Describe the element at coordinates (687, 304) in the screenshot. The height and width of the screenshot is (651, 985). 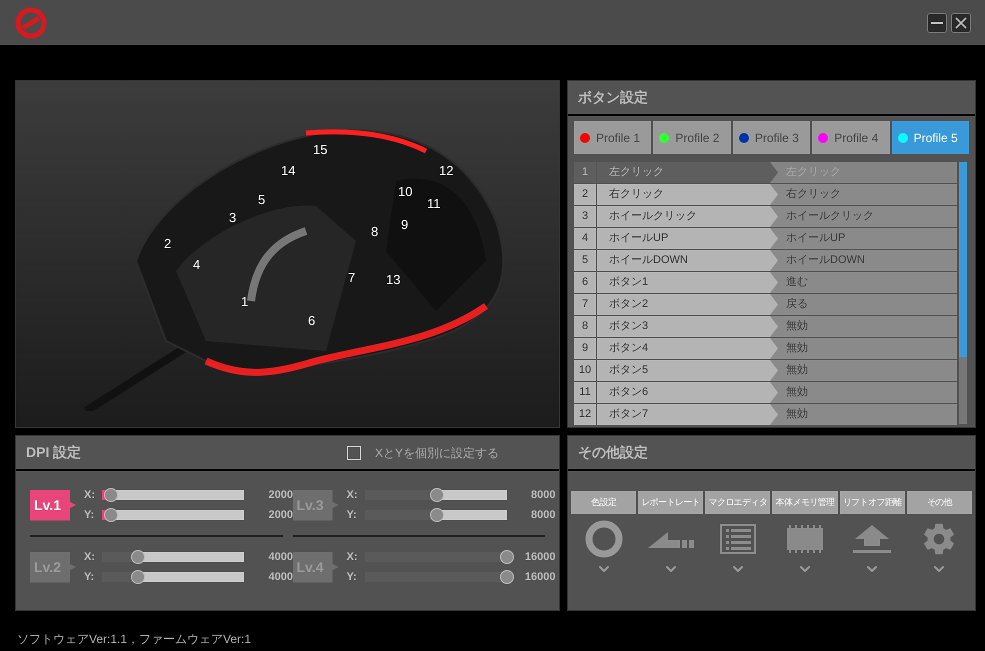
I see `button-name: ボタン2` at that location.